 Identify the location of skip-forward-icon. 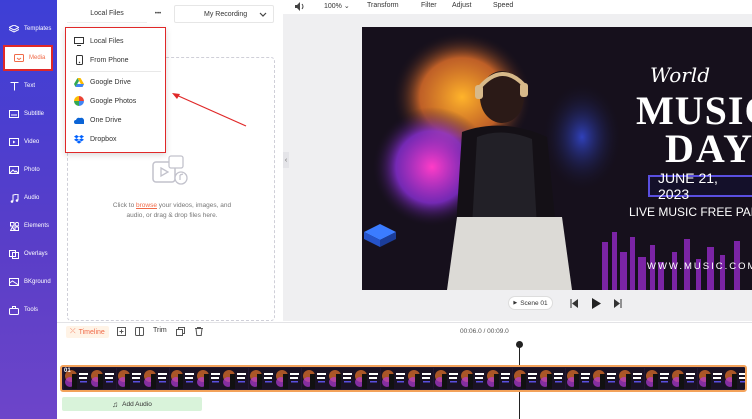
(618, 303).